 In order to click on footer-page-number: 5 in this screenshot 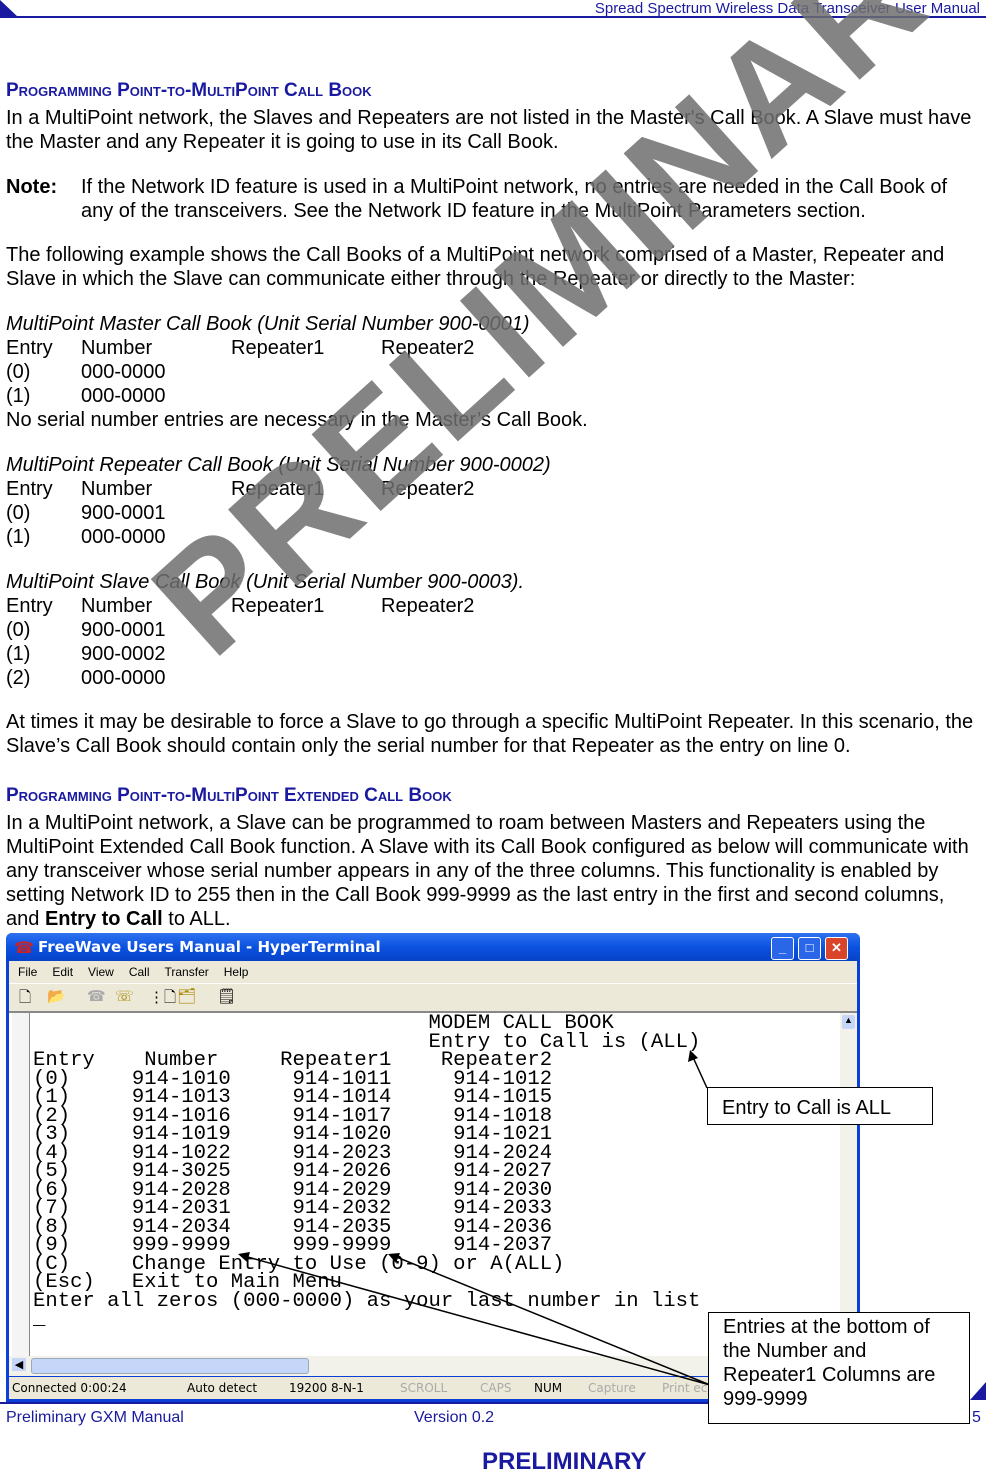, I will do `click(976, 1417)`.